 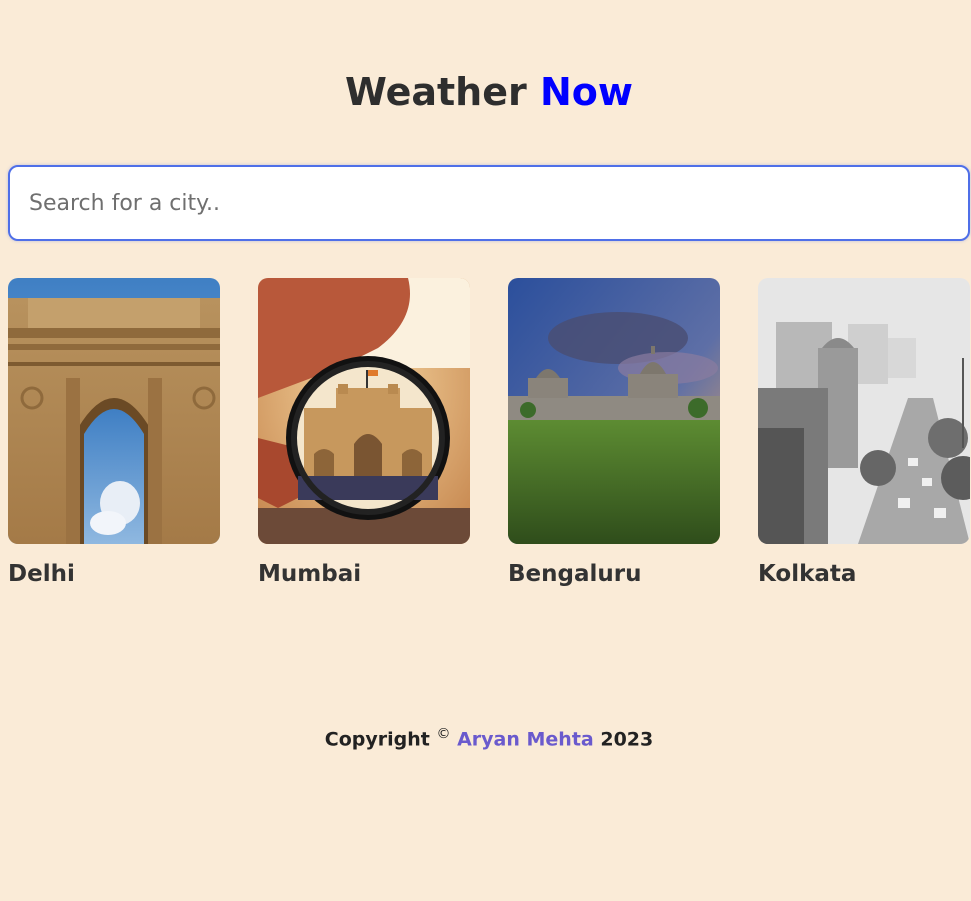 I want to click on city-name: Delhi, so click(x=41, y=574).